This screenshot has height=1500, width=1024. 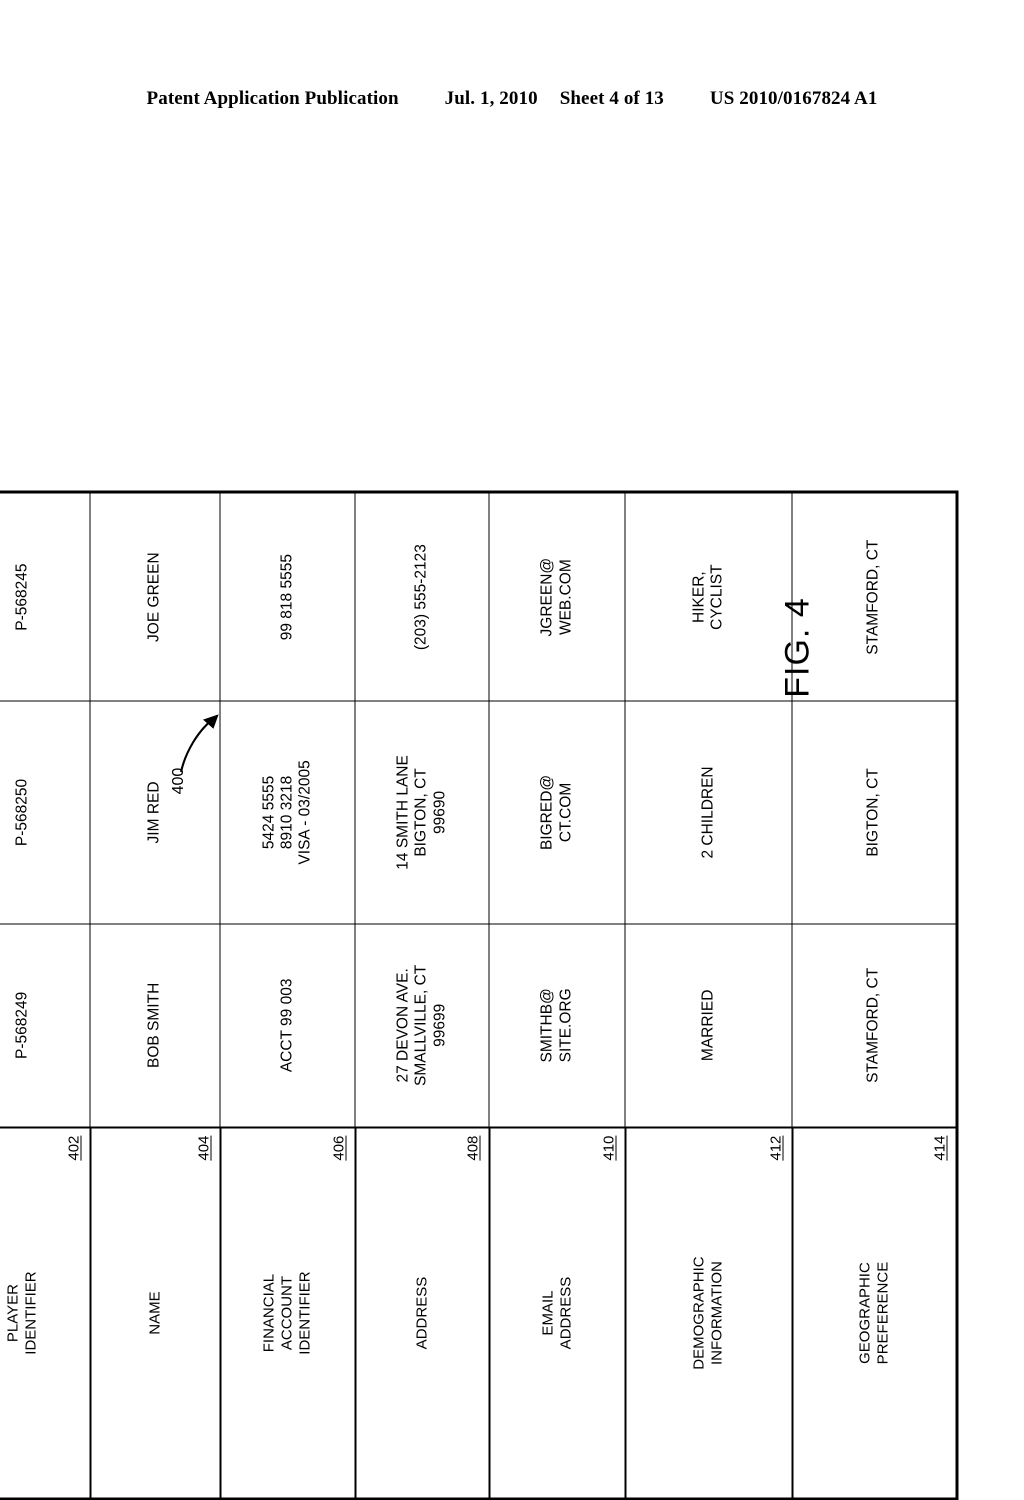 I want to click on table-cell: 2 CHILDREN, so click(x=708, y=812).